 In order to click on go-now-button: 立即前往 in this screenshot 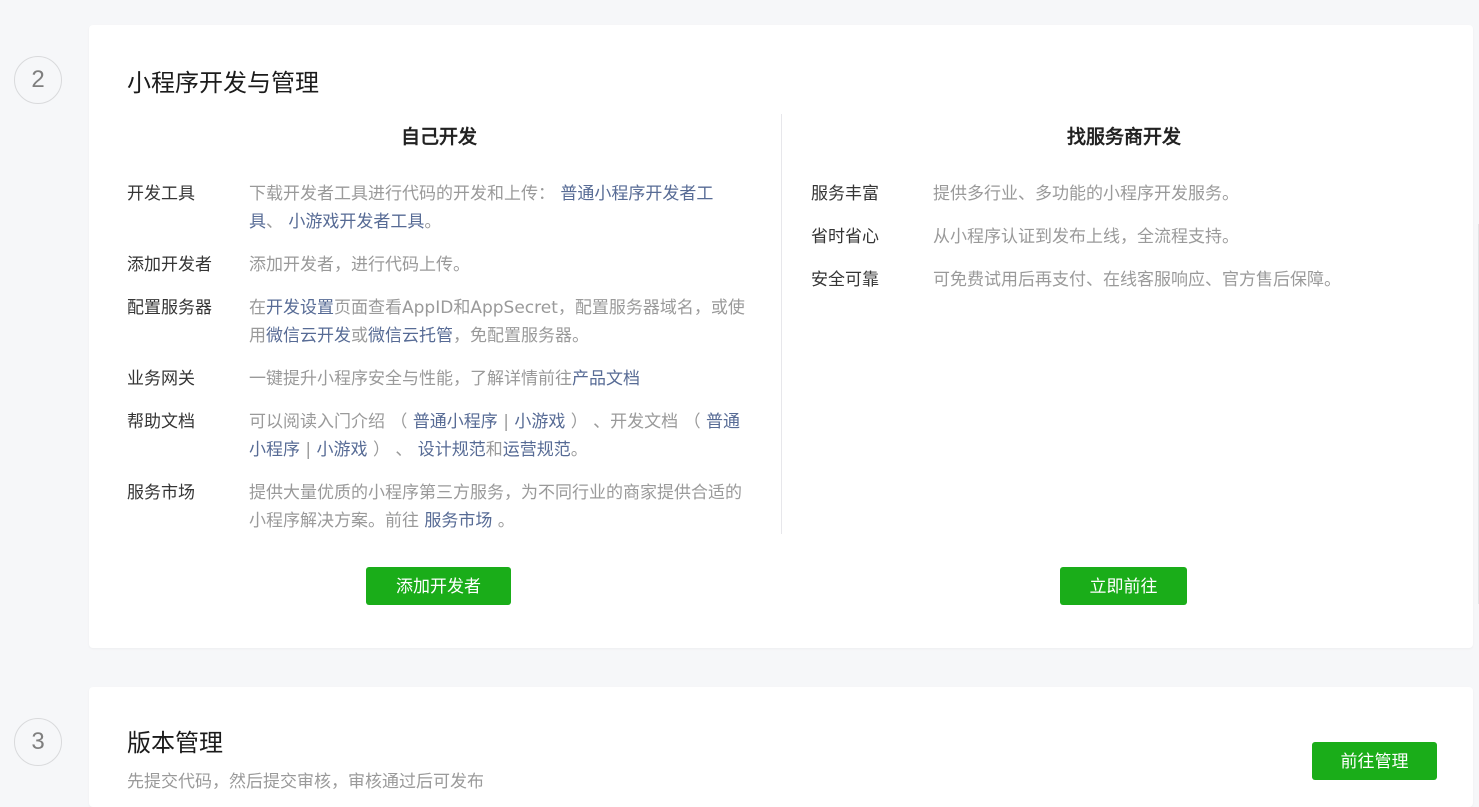, I will do `click(1123, 586)`.